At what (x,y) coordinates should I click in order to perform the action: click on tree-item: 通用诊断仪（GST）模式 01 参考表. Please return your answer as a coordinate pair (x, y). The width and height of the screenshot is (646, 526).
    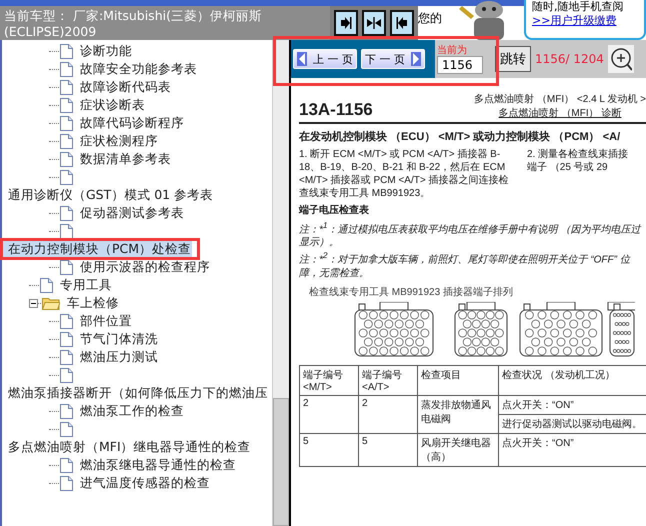
    Looking at the image, I should click on (108, 195).